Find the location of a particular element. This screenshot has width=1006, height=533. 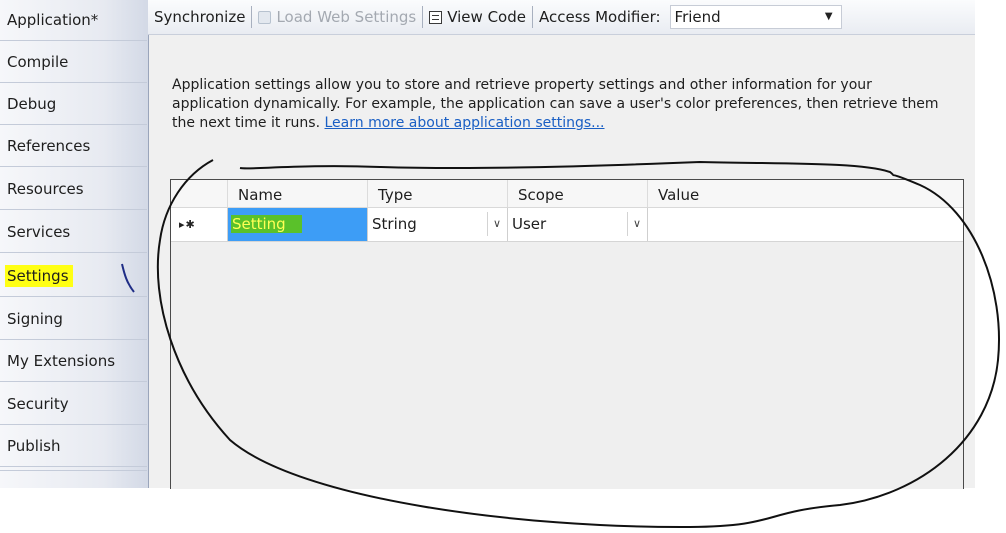

view-code-button: View Code is located at coordinates (477, 17).